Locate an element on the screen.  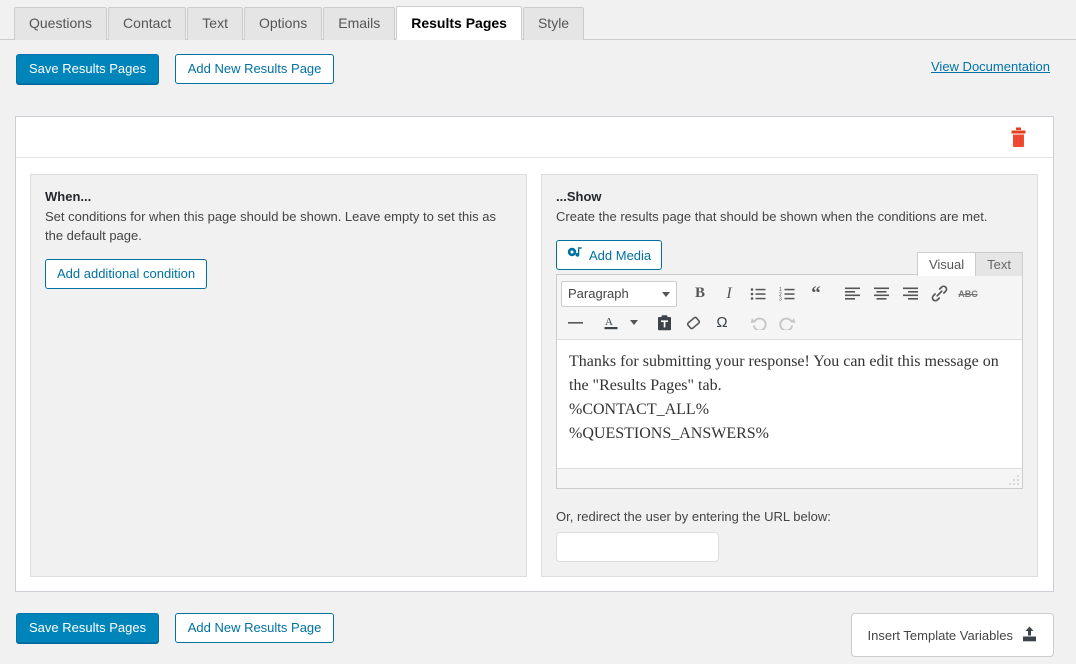
bulleted-list-icon is located at coordinates (758, 294).